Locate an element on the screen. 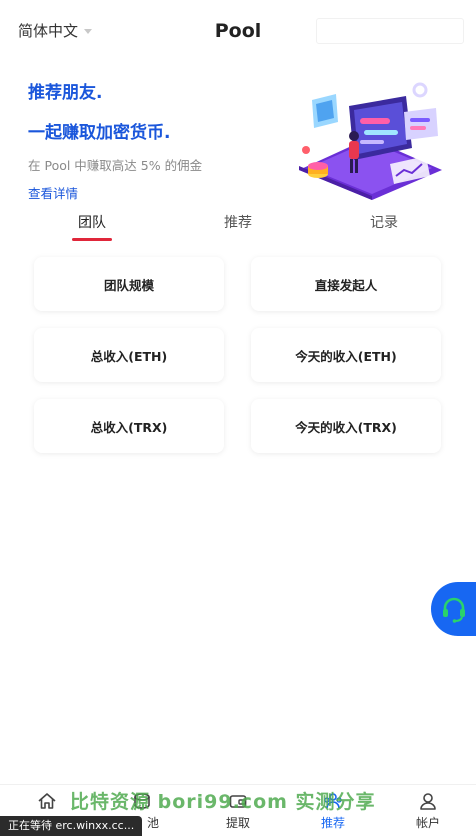 This screenshot has height=836, width=476. total-income-trx-label: 总收入(TRX) is located at coordinates (129, 427).